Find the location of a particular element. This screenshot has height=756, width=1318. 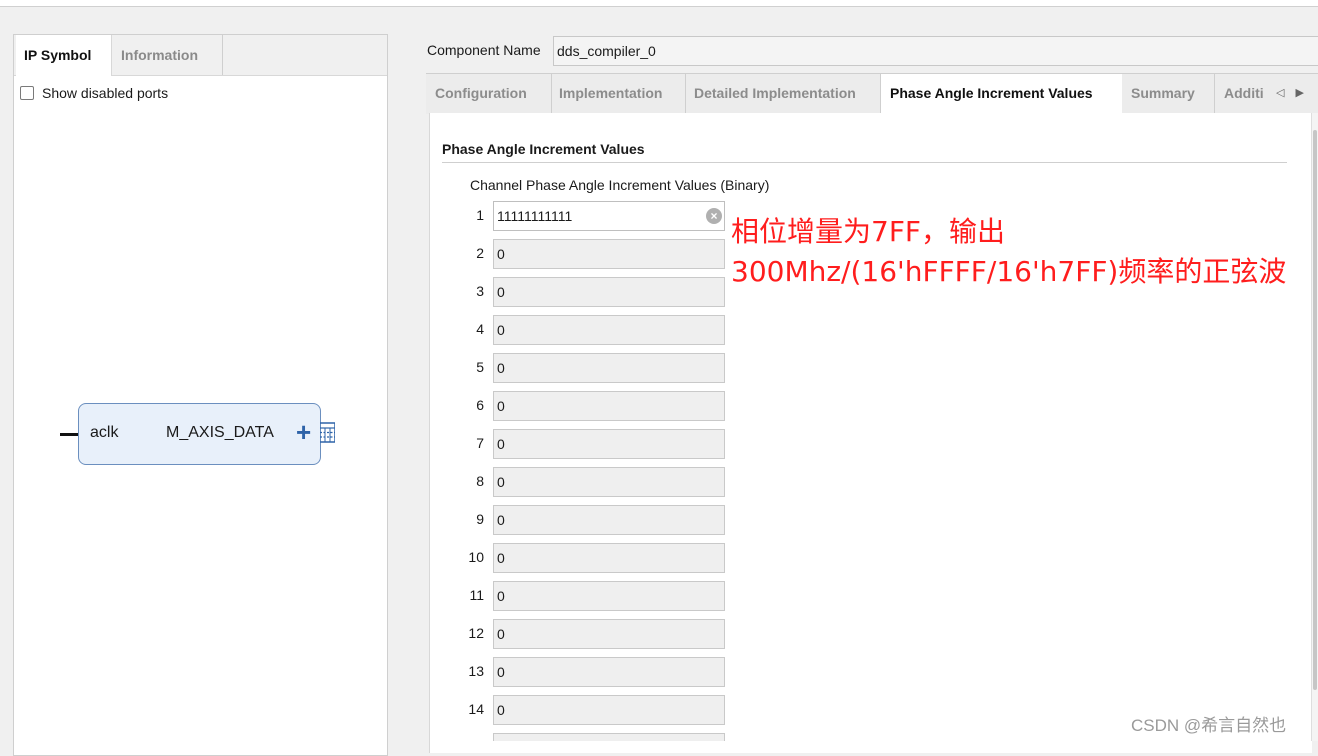

row-number: 1 is located at coordinates (480, 215).